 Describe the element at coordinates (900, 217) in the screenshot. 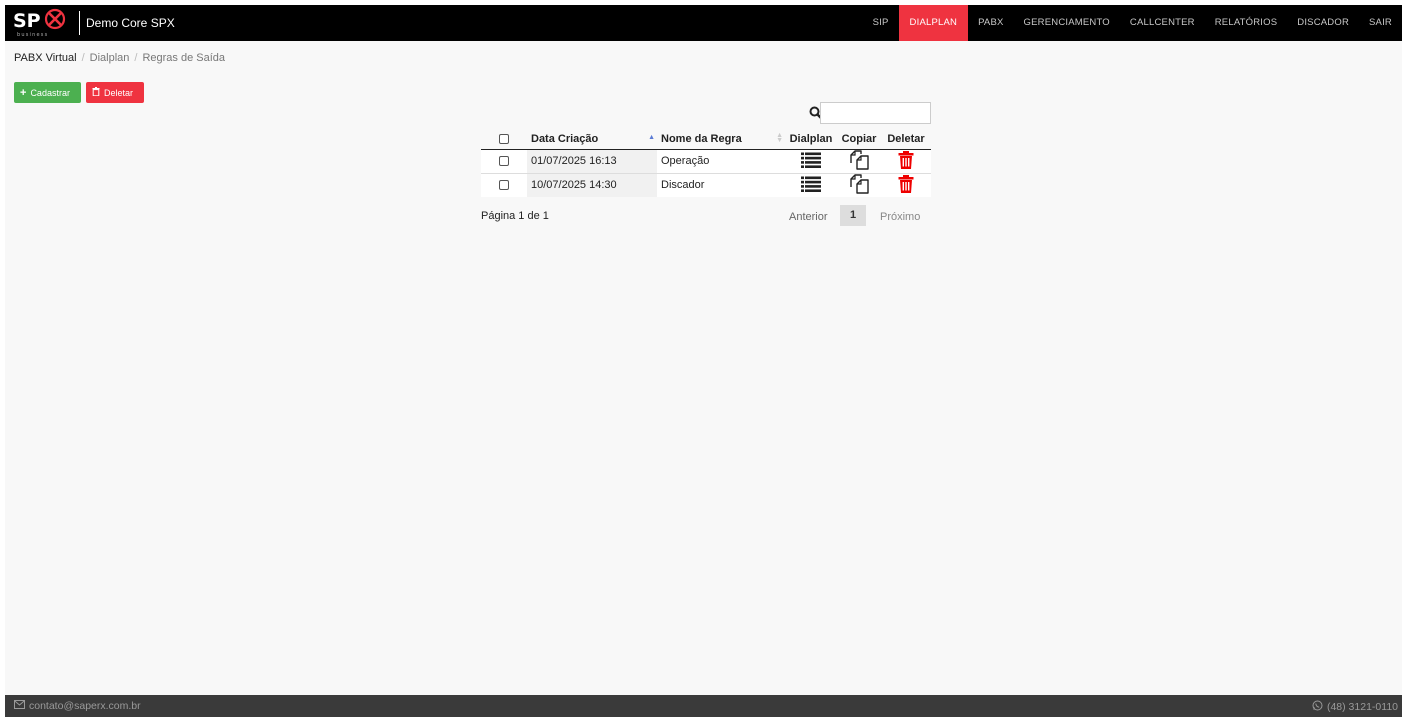

I see `pagination-next: Próximo` at that location.